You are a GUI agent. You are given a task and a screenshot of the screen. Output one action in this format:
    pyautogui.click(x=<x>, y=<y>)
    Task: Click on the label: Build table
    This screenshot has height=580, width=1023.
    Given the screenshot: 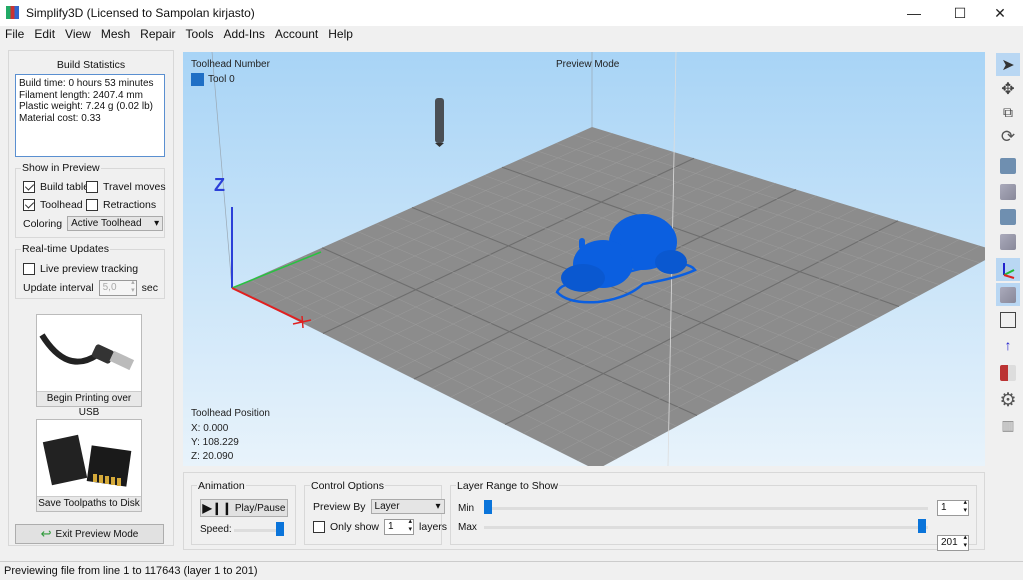 What is the action you would take?
    pyautogui.click(x=65, y=187)
    